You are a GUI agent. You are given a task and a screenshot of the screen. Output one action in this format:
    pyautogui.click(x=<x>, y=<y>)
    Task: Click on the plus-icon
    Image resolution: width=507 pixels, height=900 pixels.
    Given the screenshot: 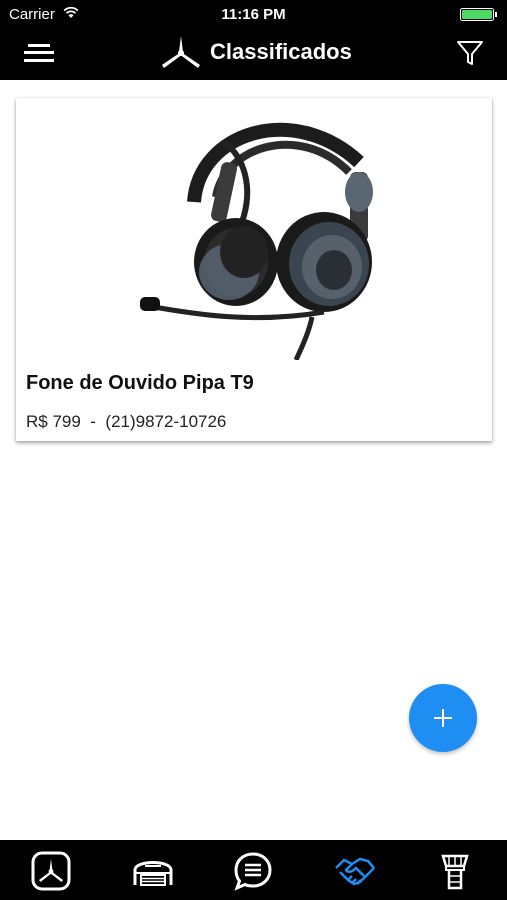 What is the action you would take?
    pyautogui.click(x=443, y=718)
    